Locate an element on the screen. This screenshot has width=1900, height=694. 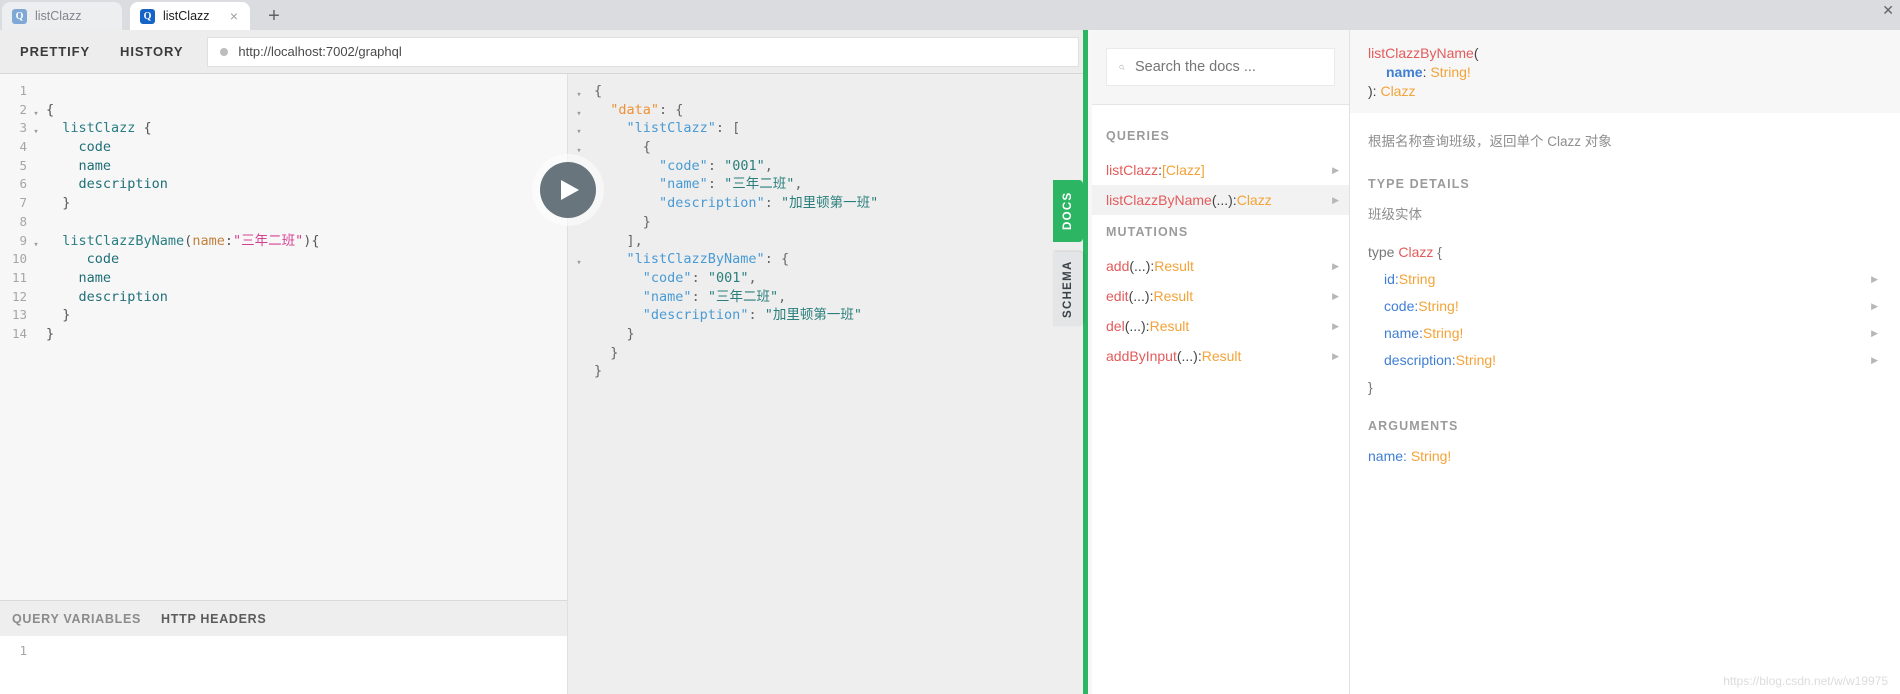
result-line: ▾{ is located at coordinates (827, 91).